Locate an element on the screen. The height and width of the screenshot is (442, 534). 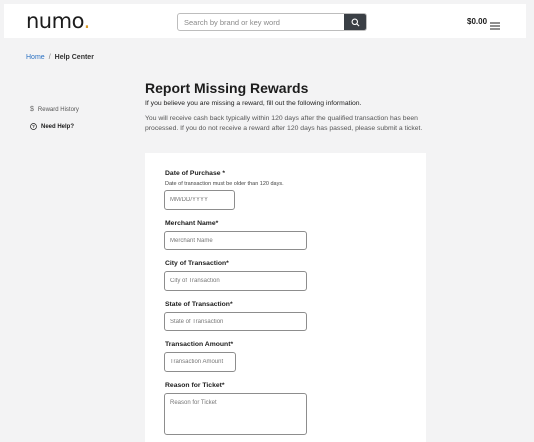
help-circle-icon: ? is located at coordinates (33, 126).